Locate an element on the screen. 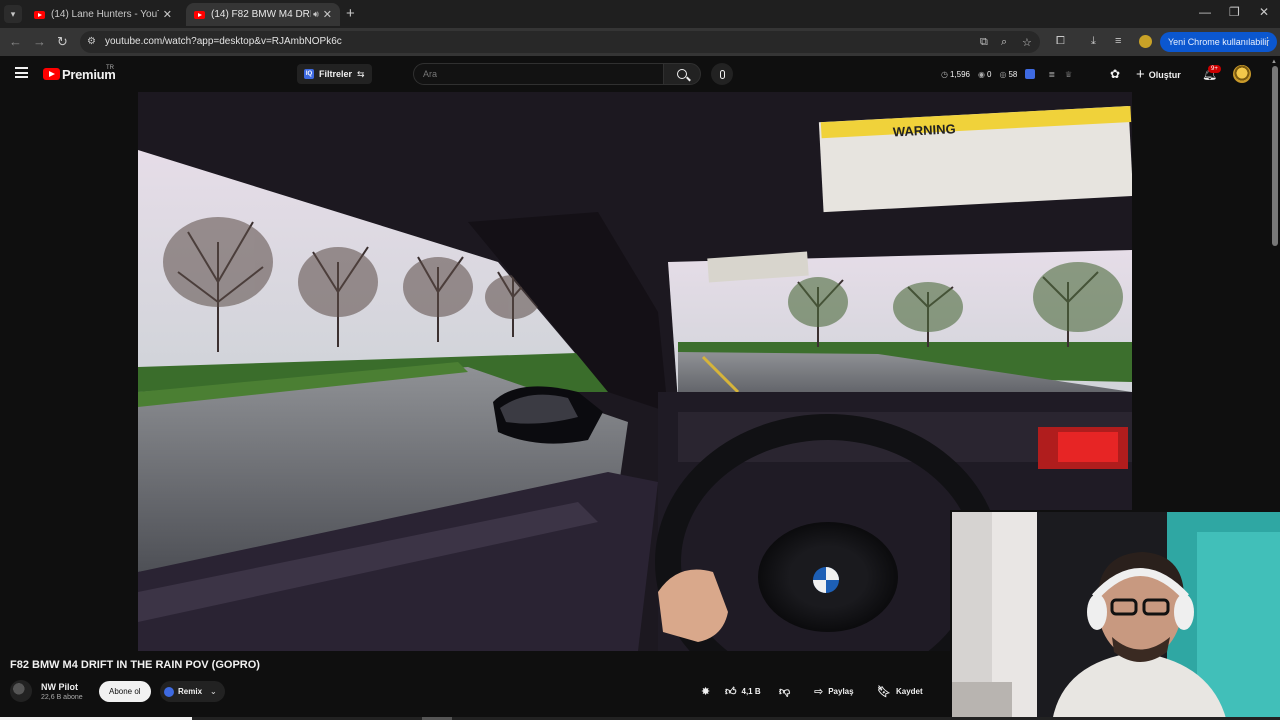 This screenshot has width=1280, height=720. logo-region: TR is located at coordinates (110, 68).